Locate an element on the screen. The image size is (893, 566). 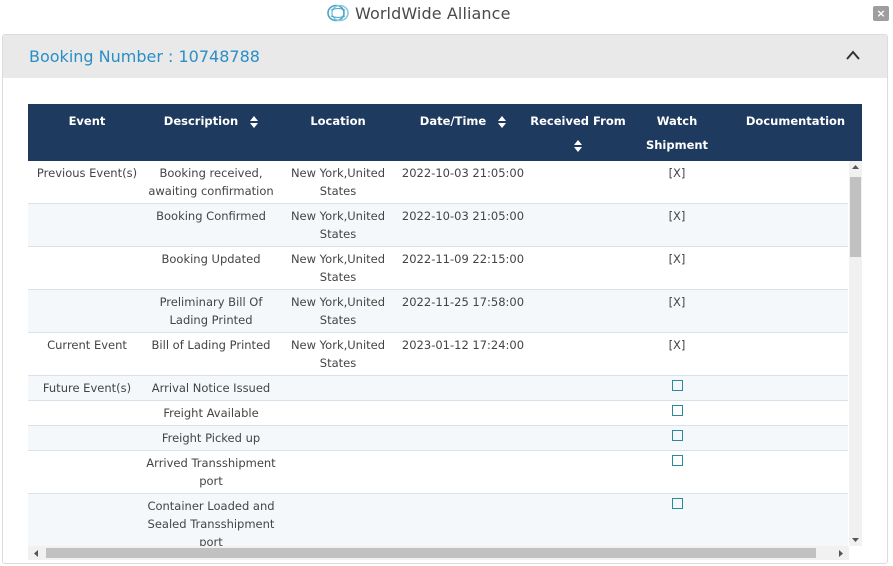
datetime-cell: 2022-11-09 22:15:00 is located at coordinates (463, 259).